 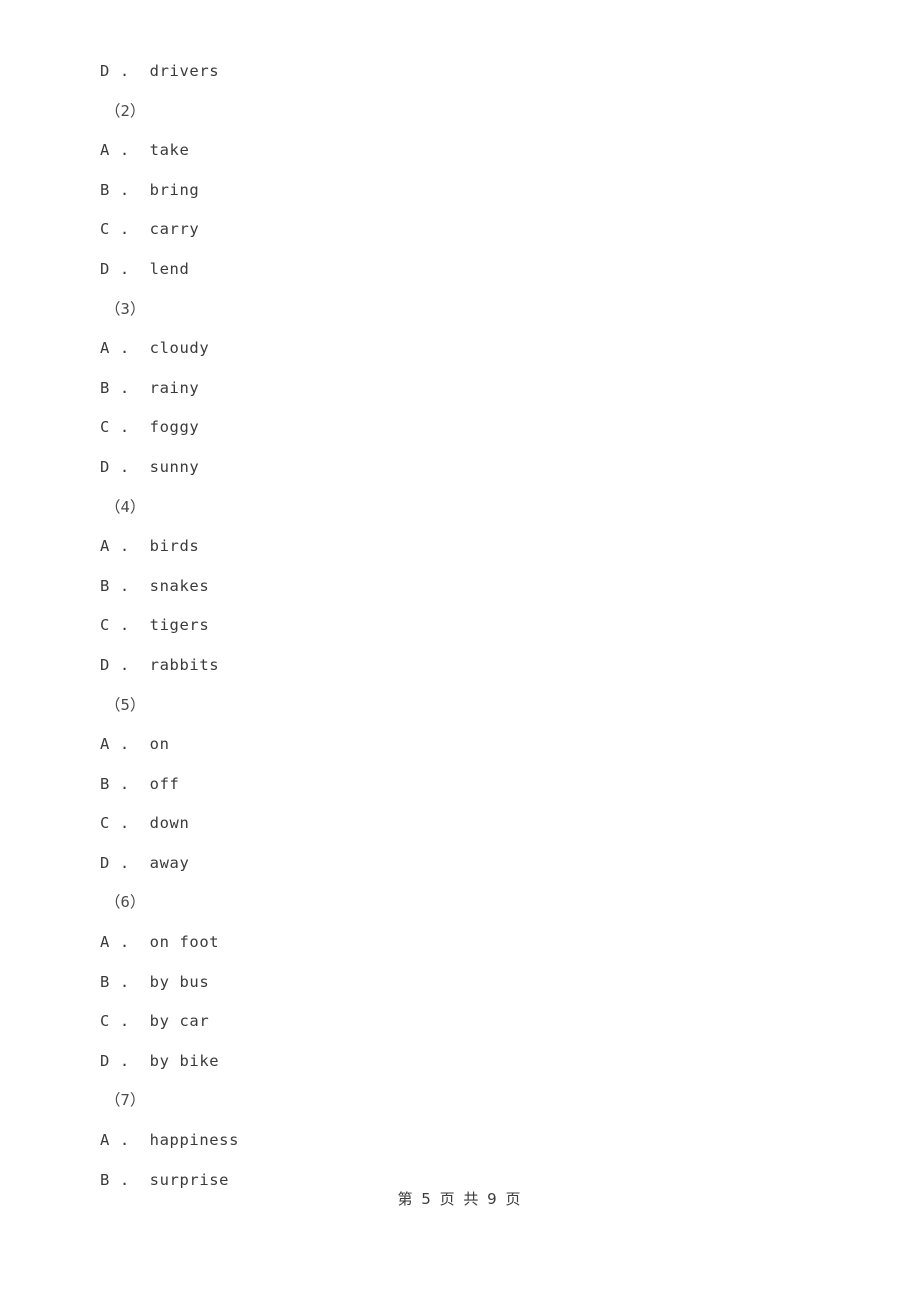 I want to click on answer-option: C . foggy, so click(x=460, y=428).